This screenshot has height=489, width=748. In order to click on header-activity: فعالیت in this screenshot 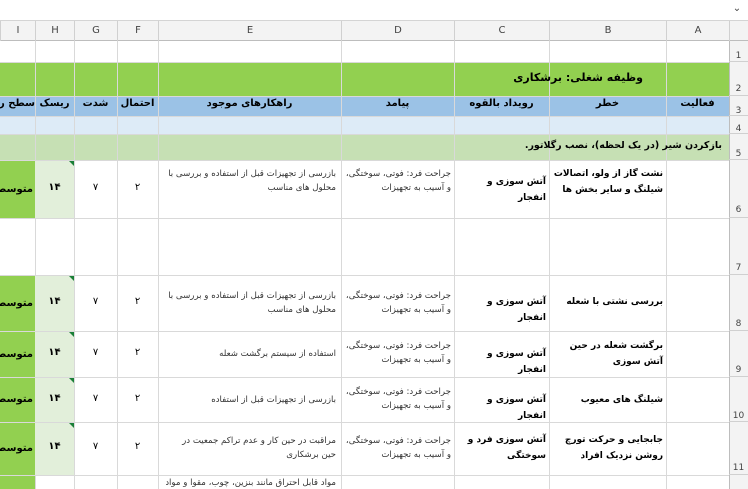, I will do `click(697, 103)`.